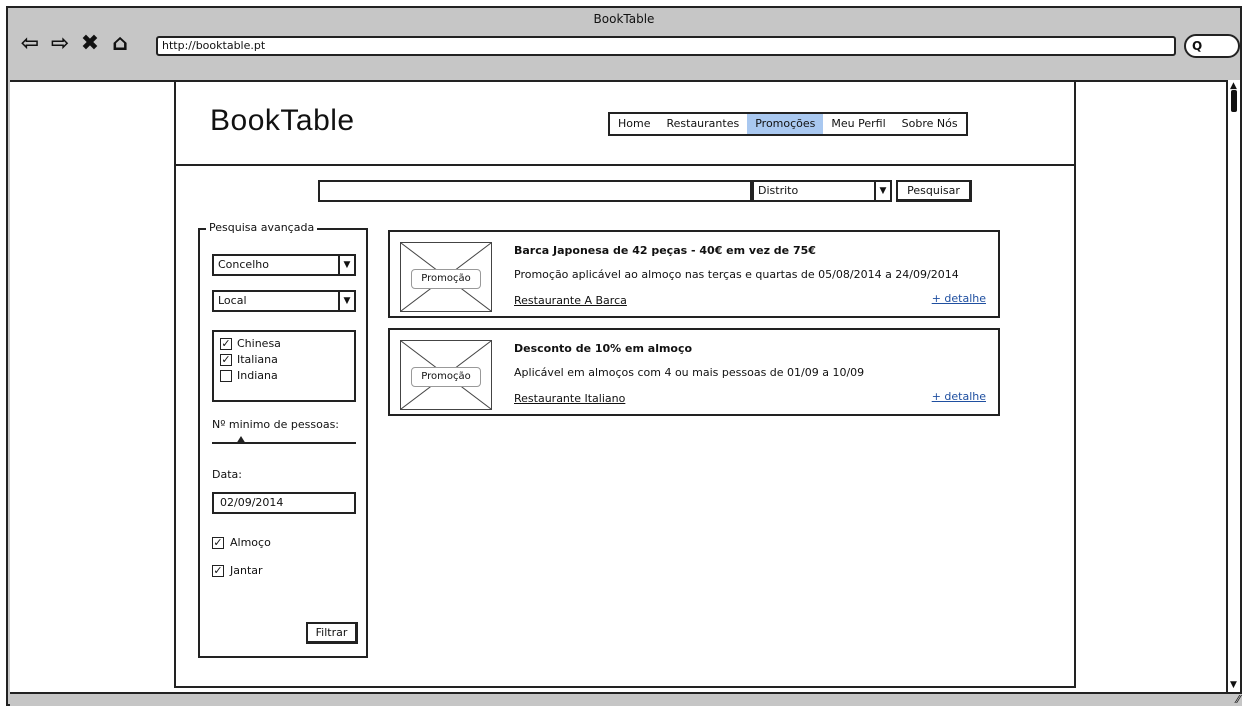 This screenshot has width=1244, height=706. Describe the element at coordinates (666, 46) in the screenshot. I see `url-bar: http://booktable.pt` at that location.